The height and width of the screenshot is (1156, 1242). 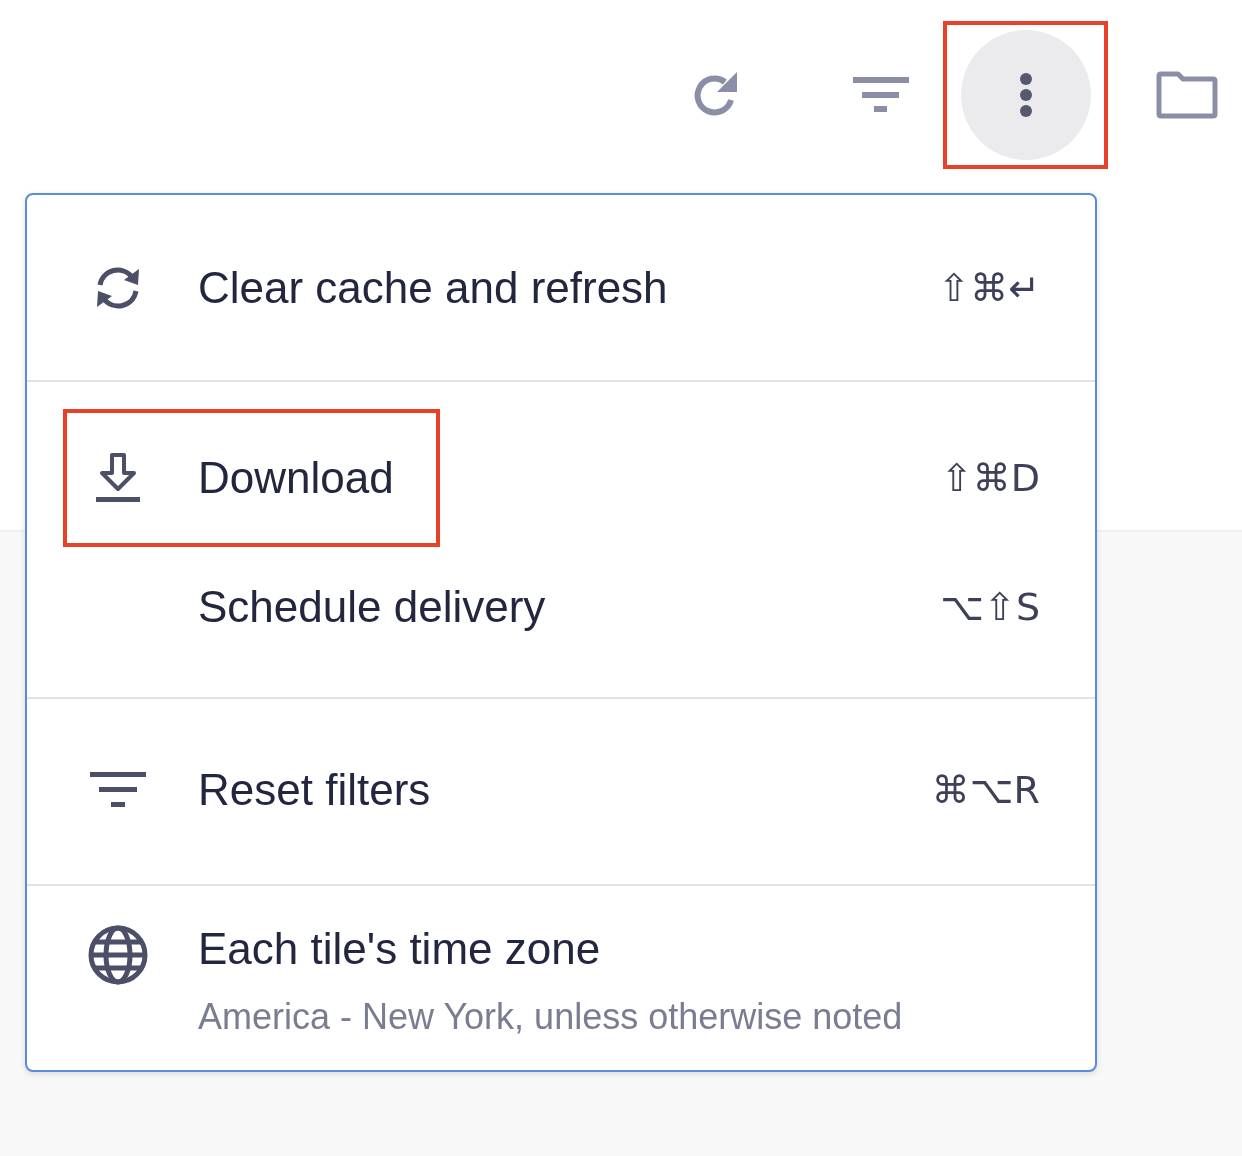 I want to click on menu-item: Schedule delivery ⌥⇧S, so click(x=561, y=607).